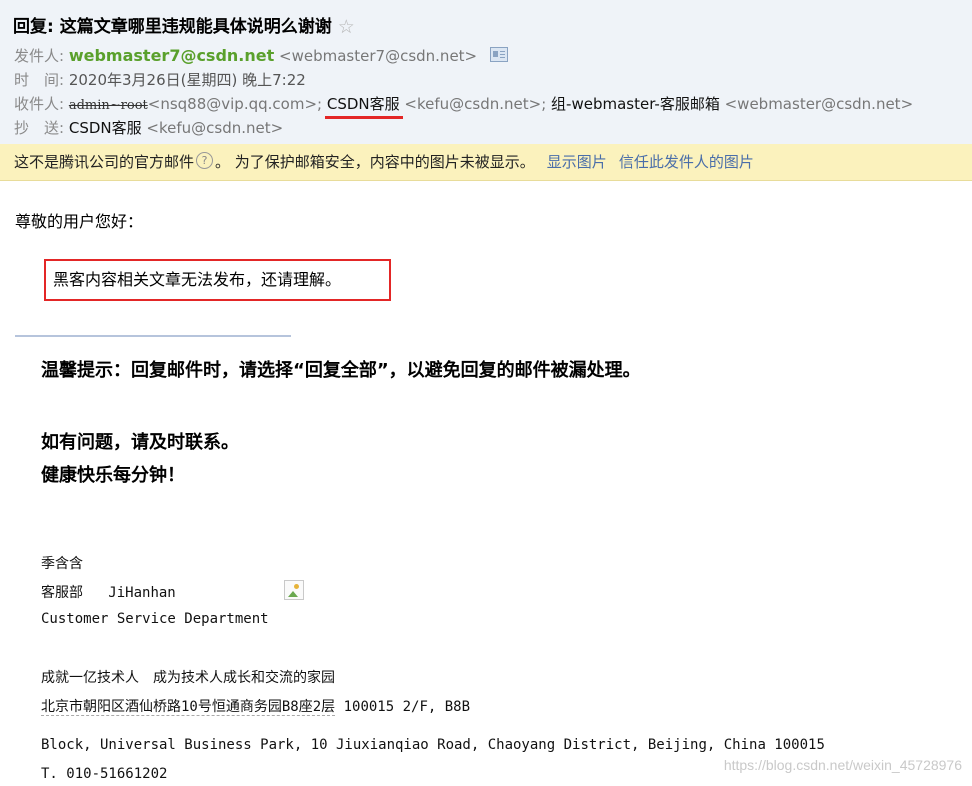 The height and width of the screenshot is (786, 972). What do you see at coordinates (140, 442) in the screenshot?
I see `contact-line: 如有问题，请及时联系。` at bounding box center [140, 442].